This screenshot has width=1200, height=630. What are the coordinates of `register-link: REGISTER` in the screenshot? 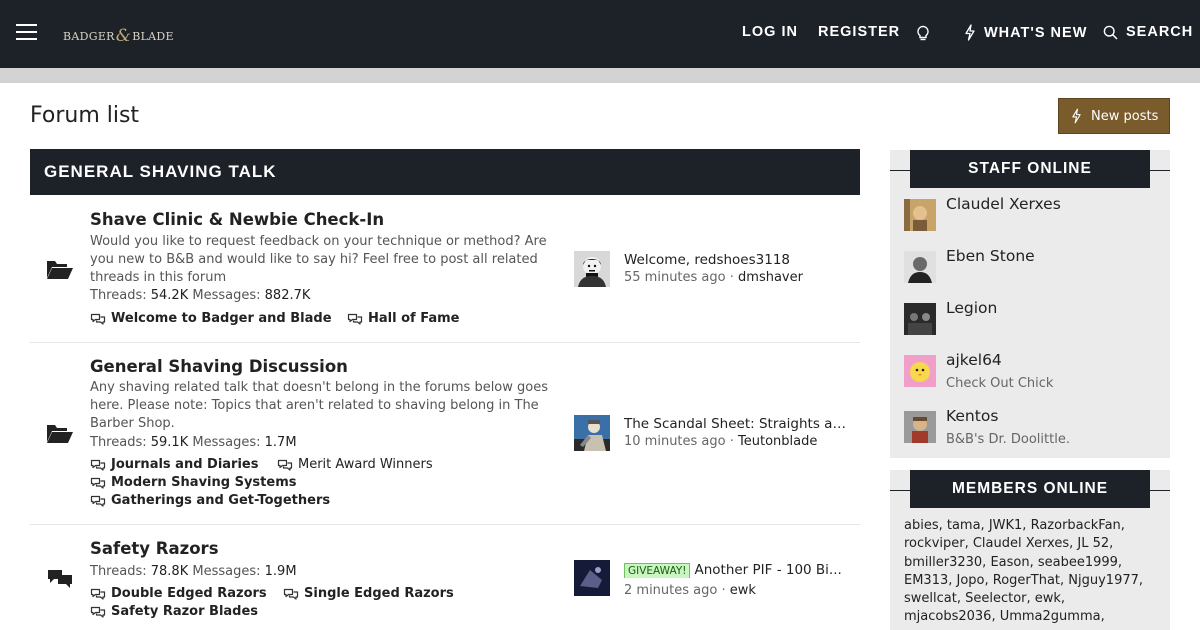 It's located at (859, 32).